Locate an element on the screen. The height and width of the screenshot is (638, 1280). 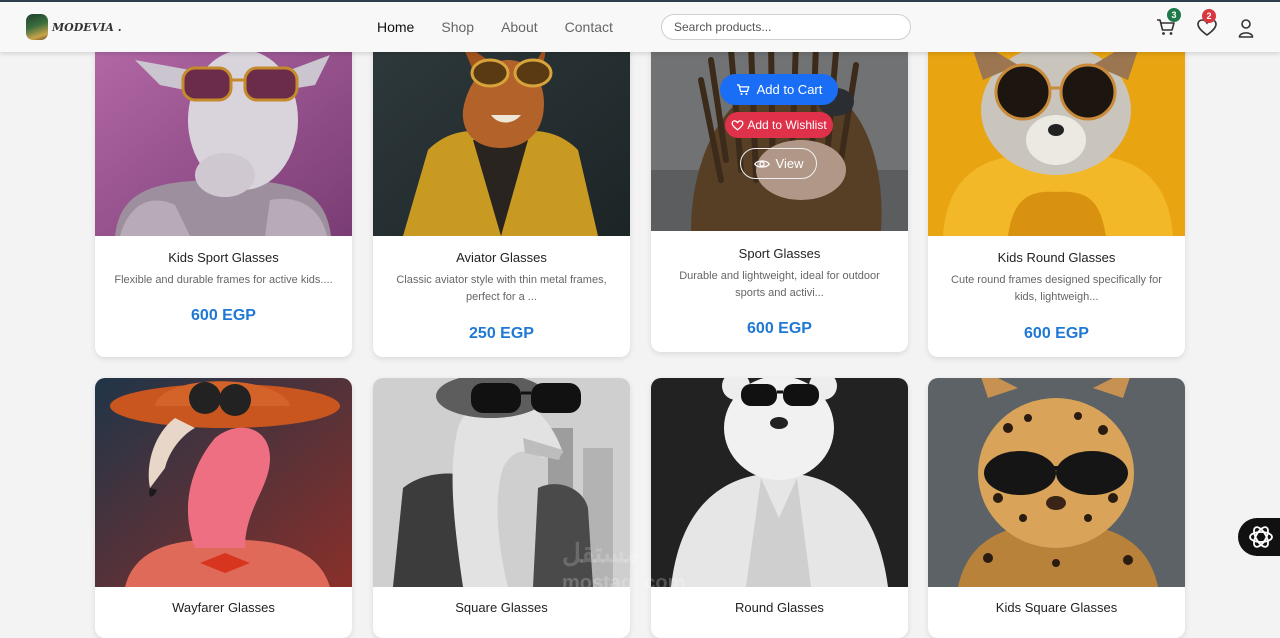
cart-count-badge: 3 is located at coordinates (1174, 15).